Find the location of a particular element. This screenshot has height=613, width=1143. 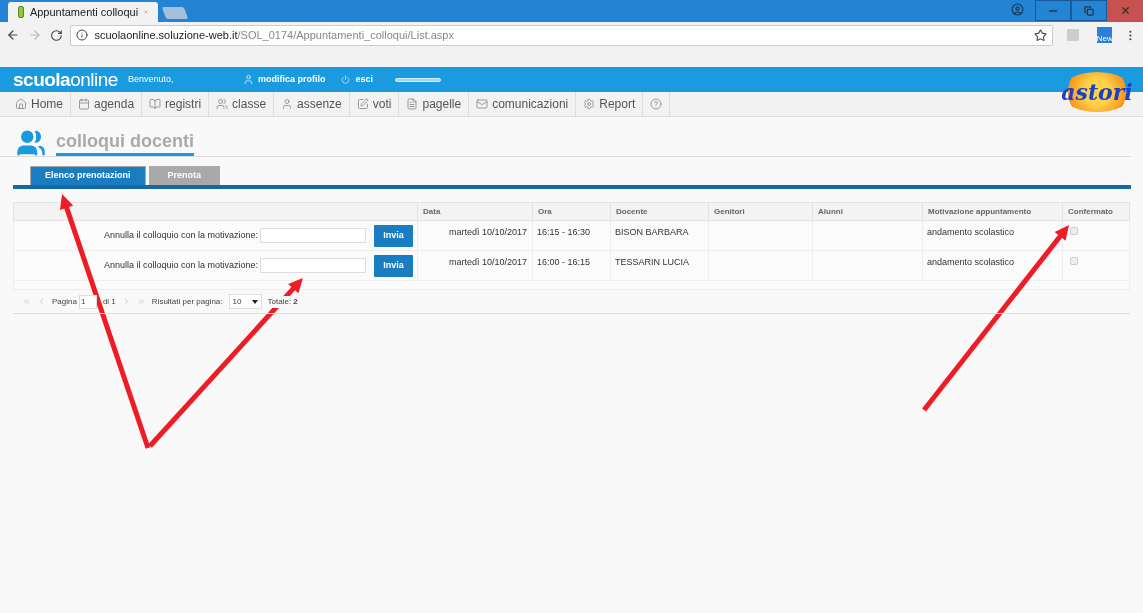

info-icon is located at coordinates (82, 35).